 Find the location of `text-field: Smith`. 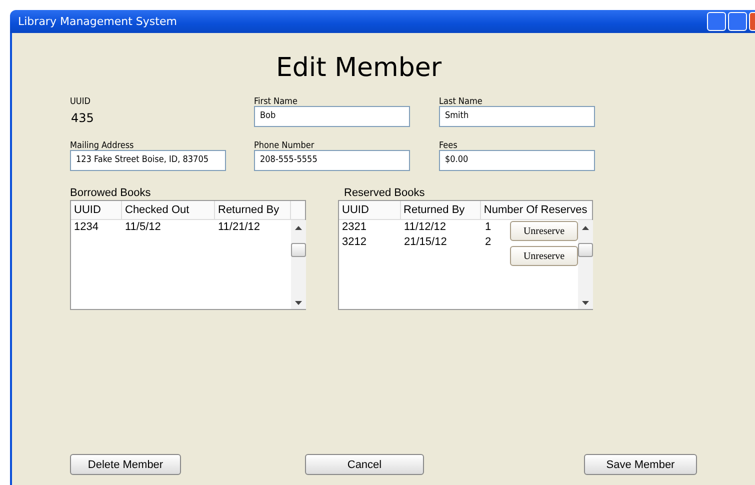

text-field: Smith is located at coordinates (517, 116).